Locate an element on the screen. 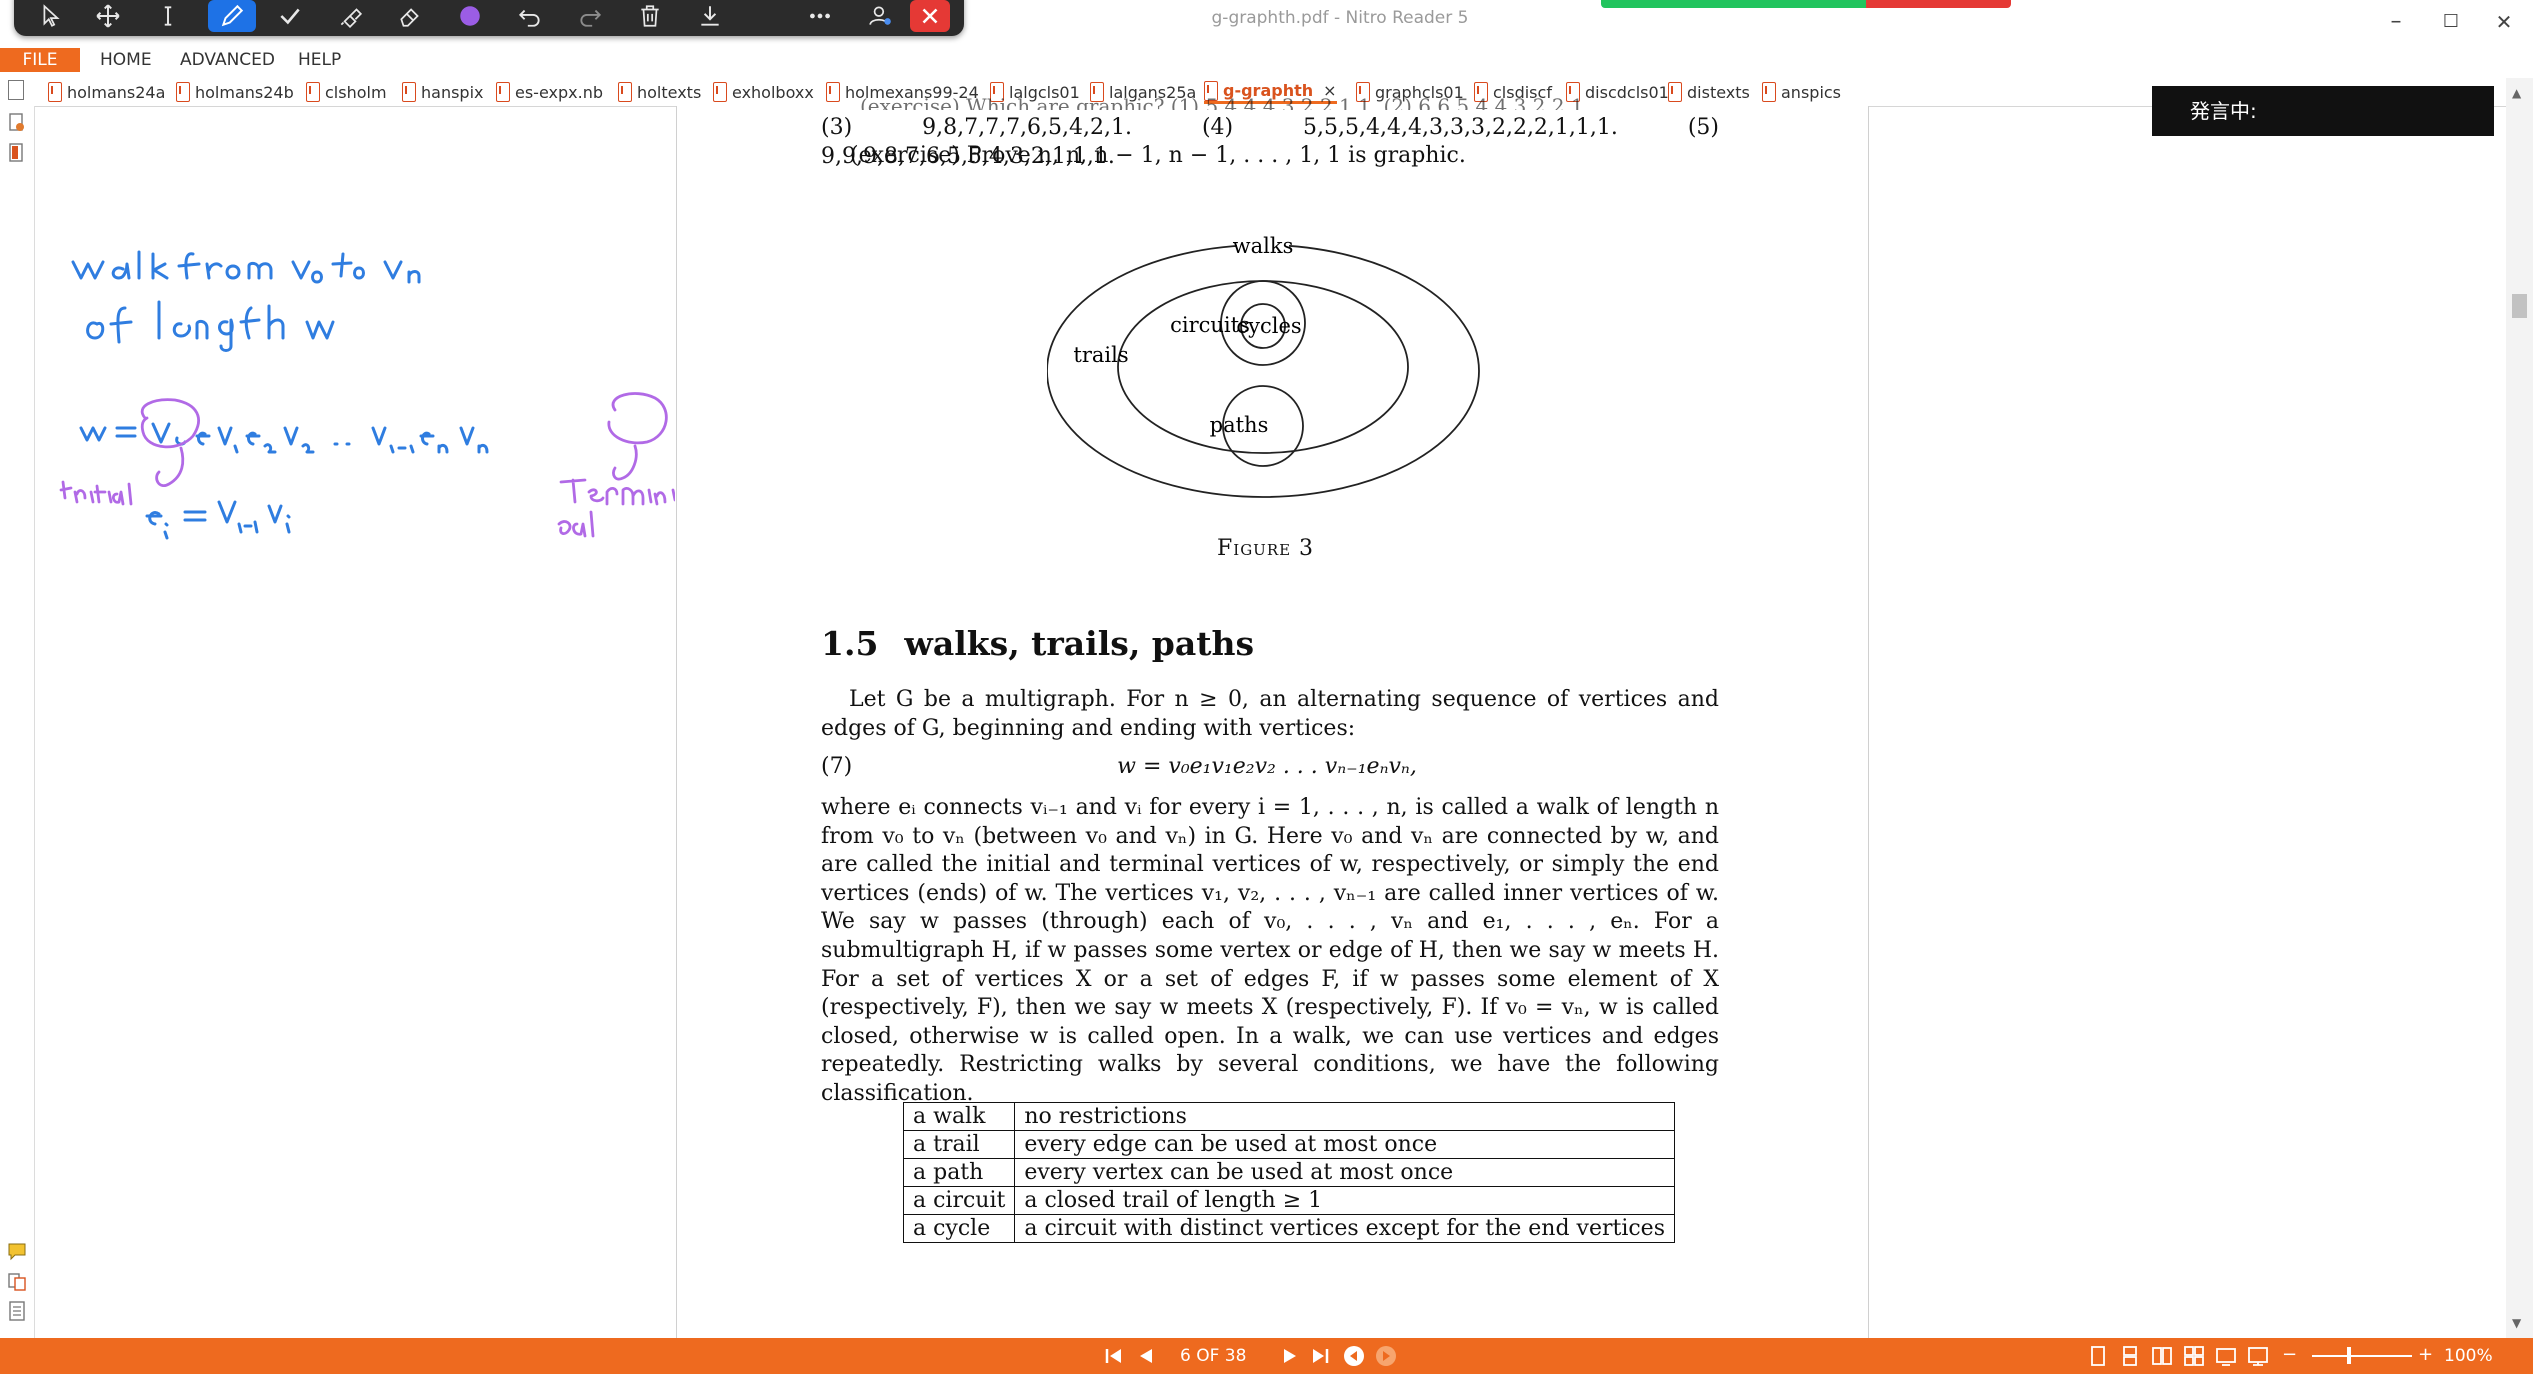 This screenshot has width=2533, height=1374. tab-holtexts: holtexts is located at coordinates (659, 92).